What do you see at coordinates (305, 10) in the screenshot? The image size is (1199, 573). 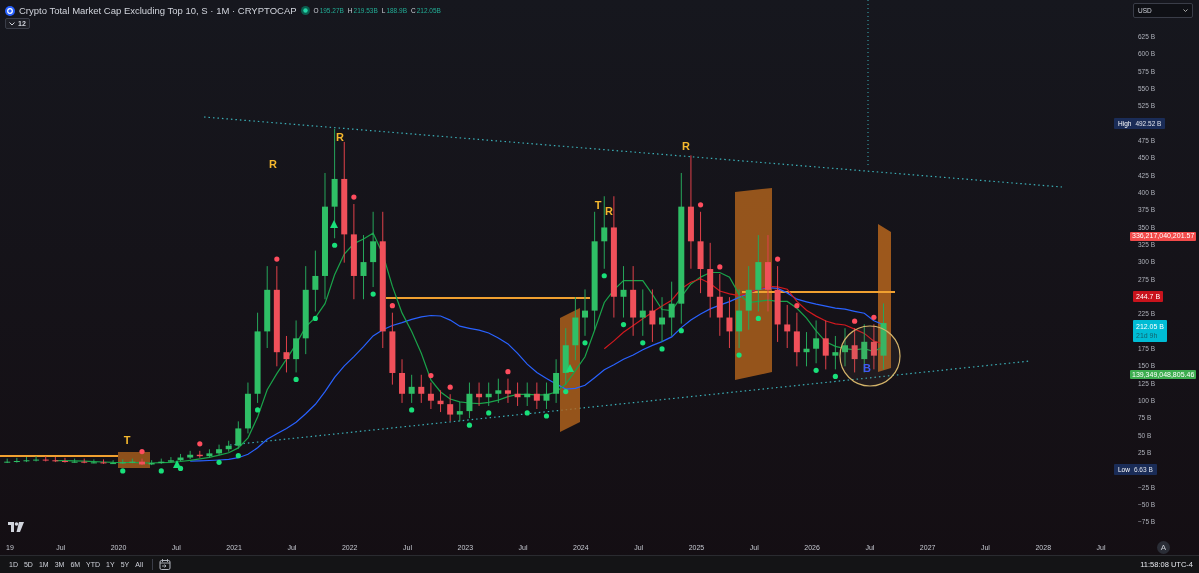 I see `status-dot-icon` at bounding box center [305, 10].